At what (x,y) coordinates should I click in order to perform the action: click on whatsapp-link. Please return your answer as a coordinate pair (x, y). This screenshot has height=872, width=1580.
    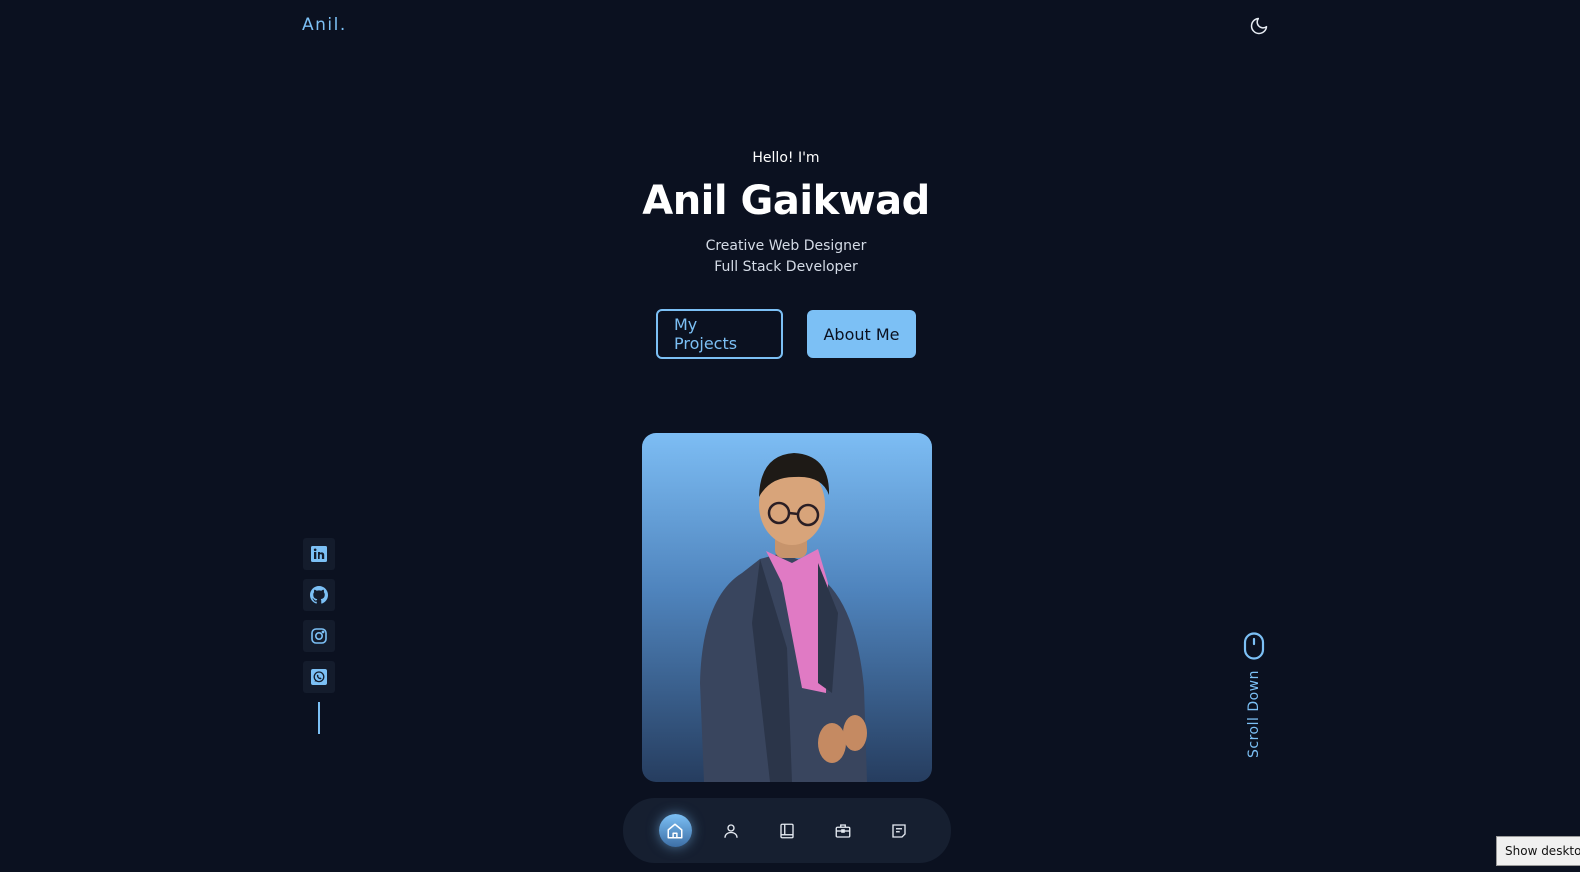
    Looking at the image, I should click on (319, 677).